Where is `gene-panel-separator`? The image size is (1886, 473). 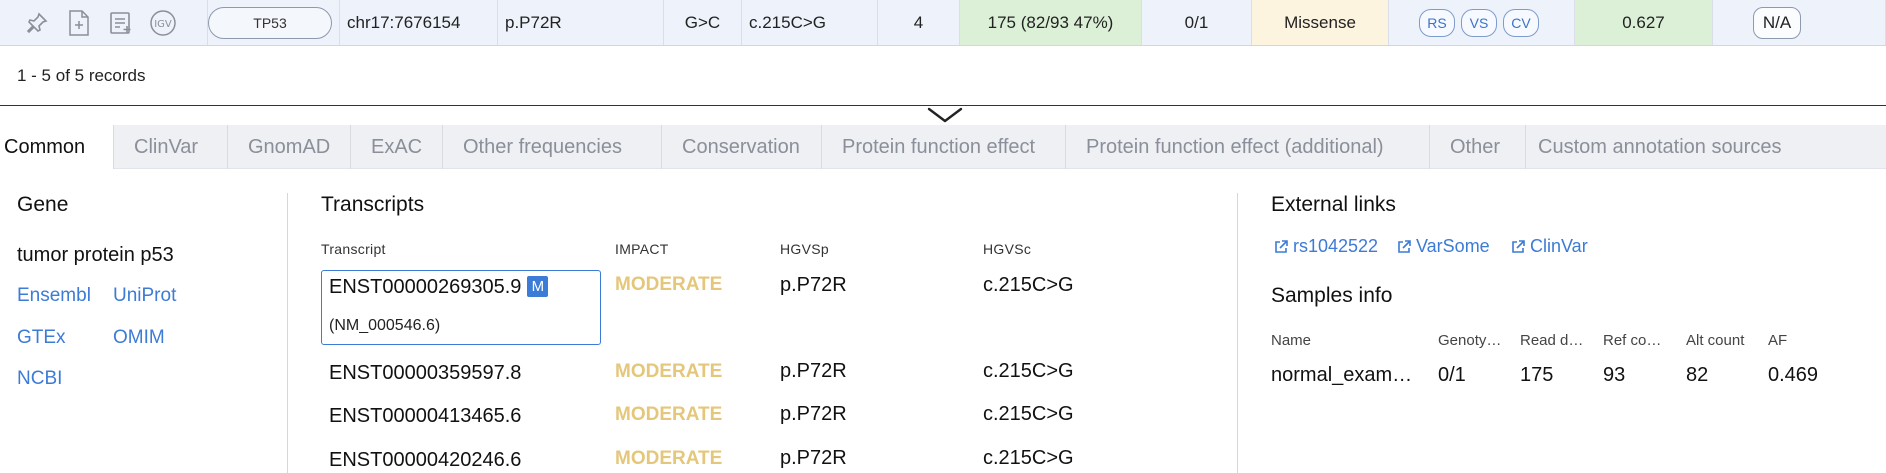 gene-panel-separator is located at coordinates (287, 333).